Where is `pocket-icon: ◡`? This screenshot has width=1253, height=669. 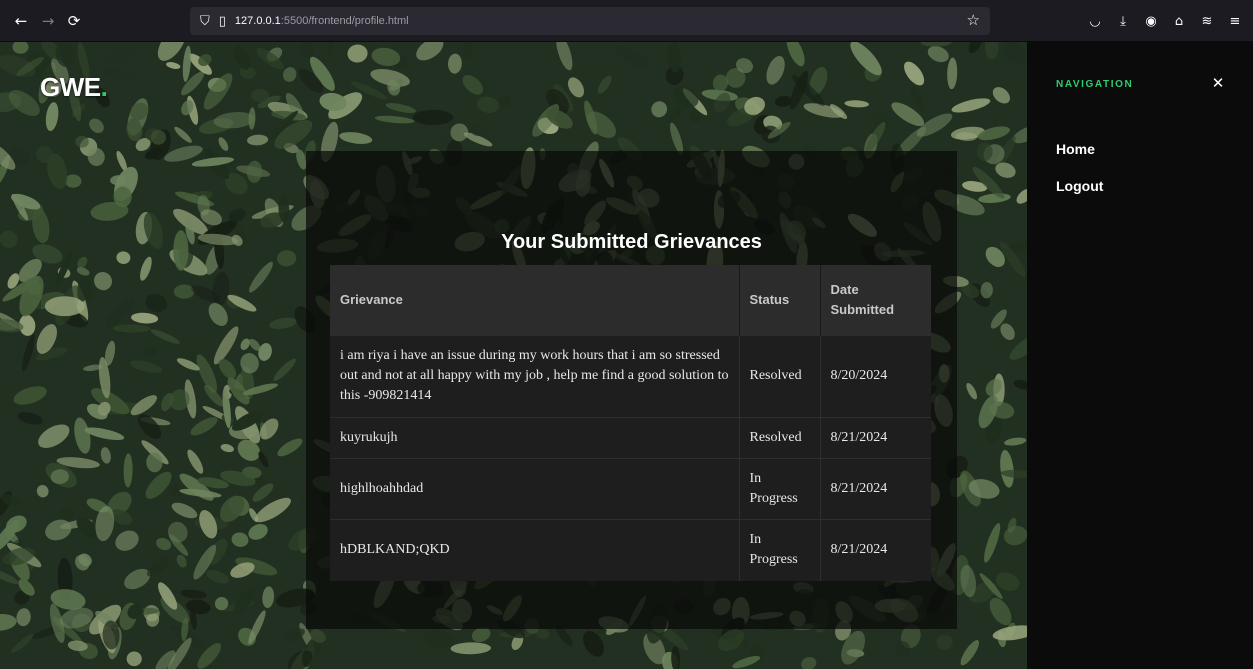
pocket-icon: ◡ is located at coordinates (1095, 21).